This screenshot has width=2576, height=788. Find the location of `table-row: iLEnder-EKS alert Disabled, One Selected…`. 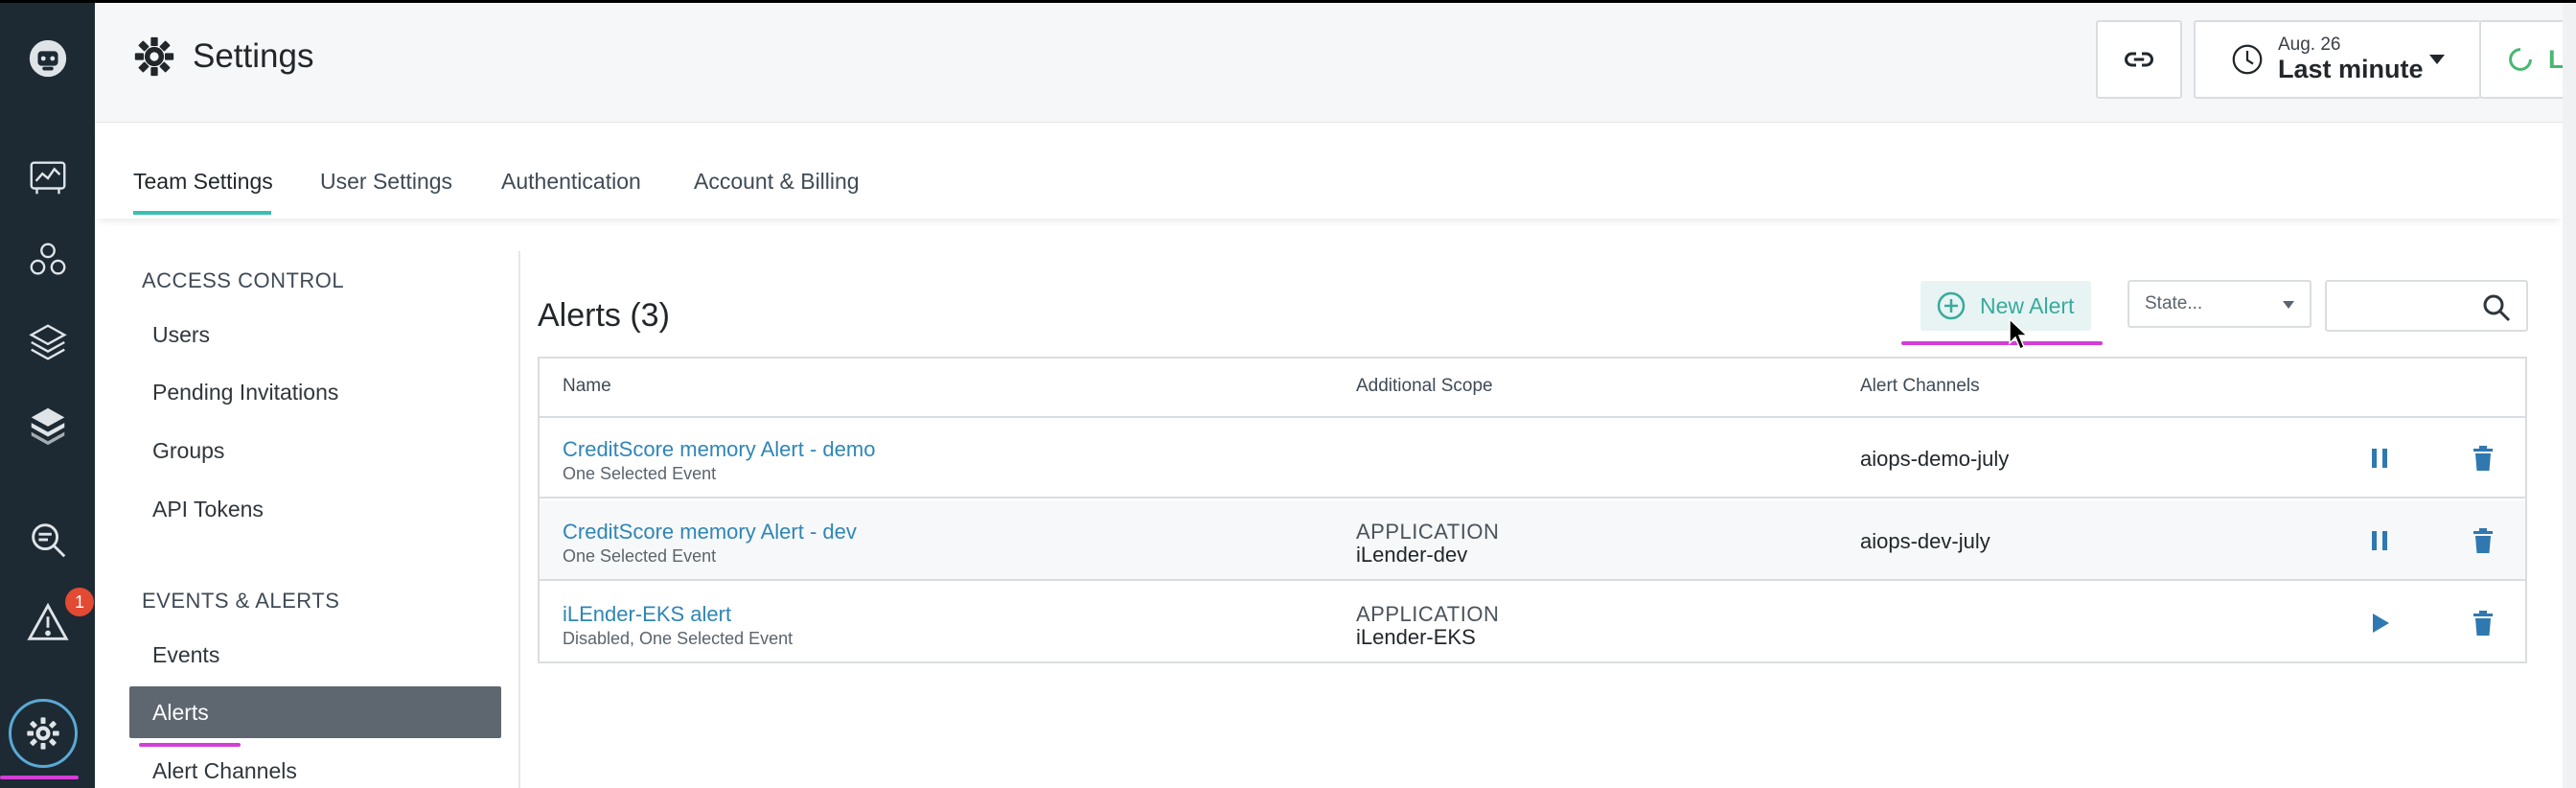

table-row: iLEnder-EKS alert Disabled, One Selected… is located at coordinates (1532, 623).